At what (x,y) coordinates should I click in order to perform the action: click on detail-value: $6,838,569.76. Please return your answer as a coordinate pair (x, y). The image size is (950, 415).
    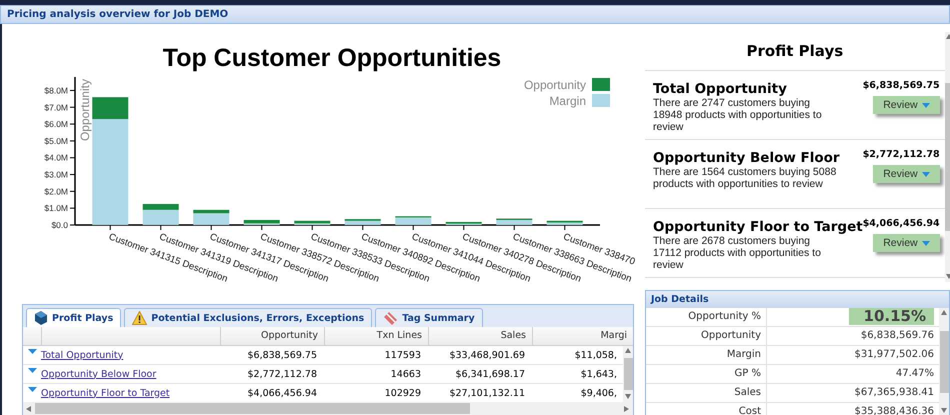
    Looking at the image, I should click on (897, 335).